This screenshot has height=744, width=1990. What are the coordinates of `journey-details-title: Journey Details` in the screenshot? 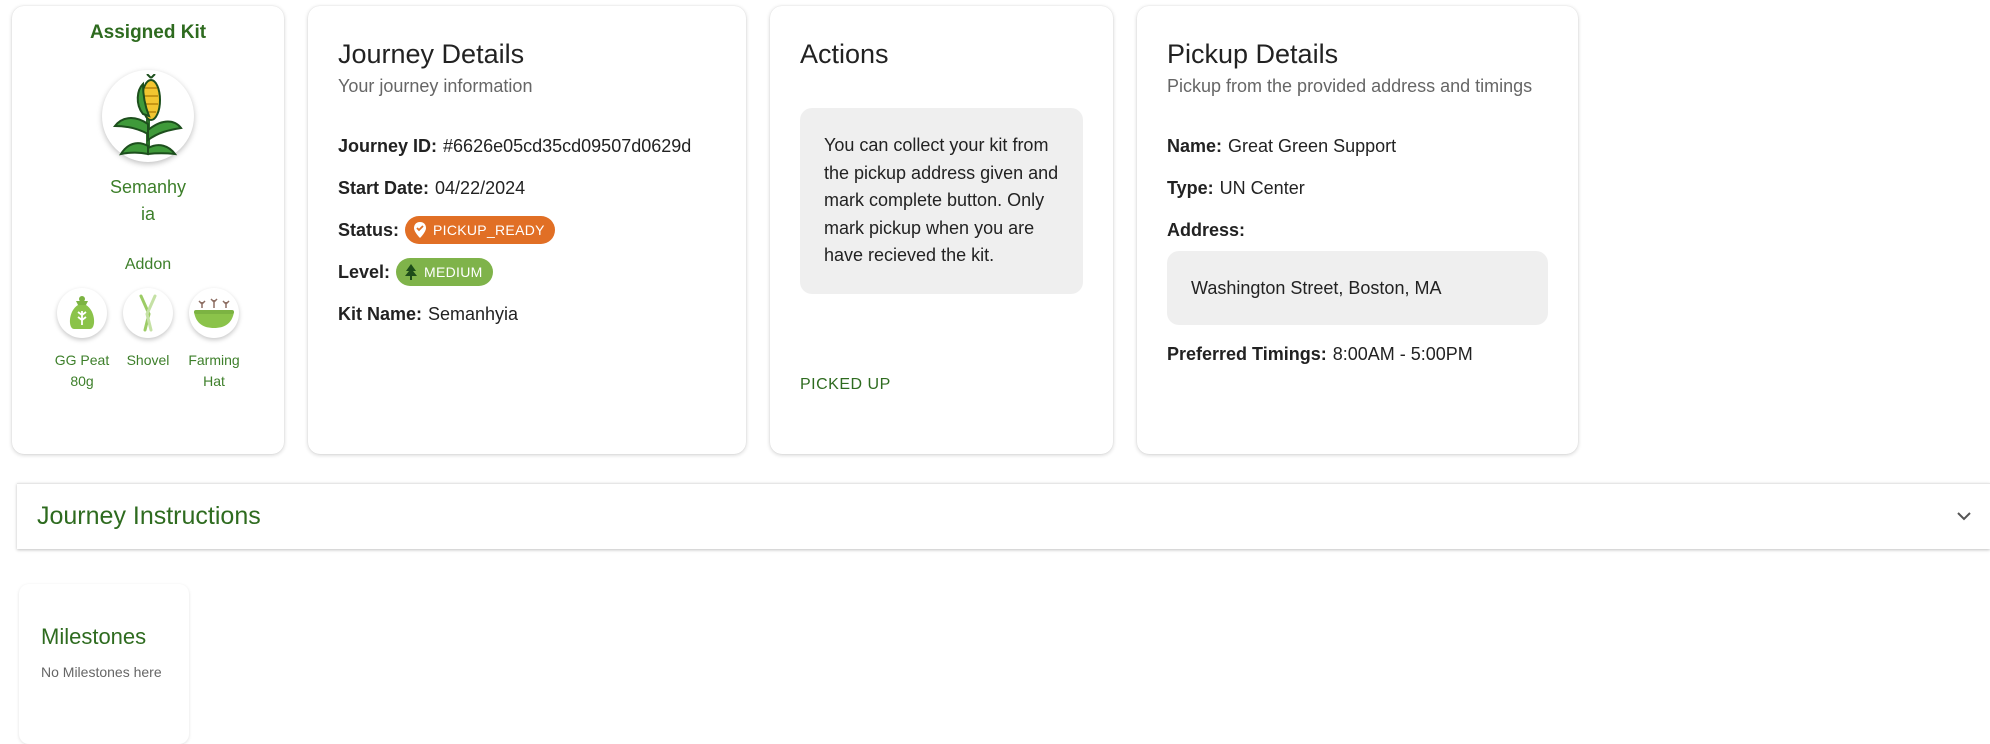 It's located at (431, 54).